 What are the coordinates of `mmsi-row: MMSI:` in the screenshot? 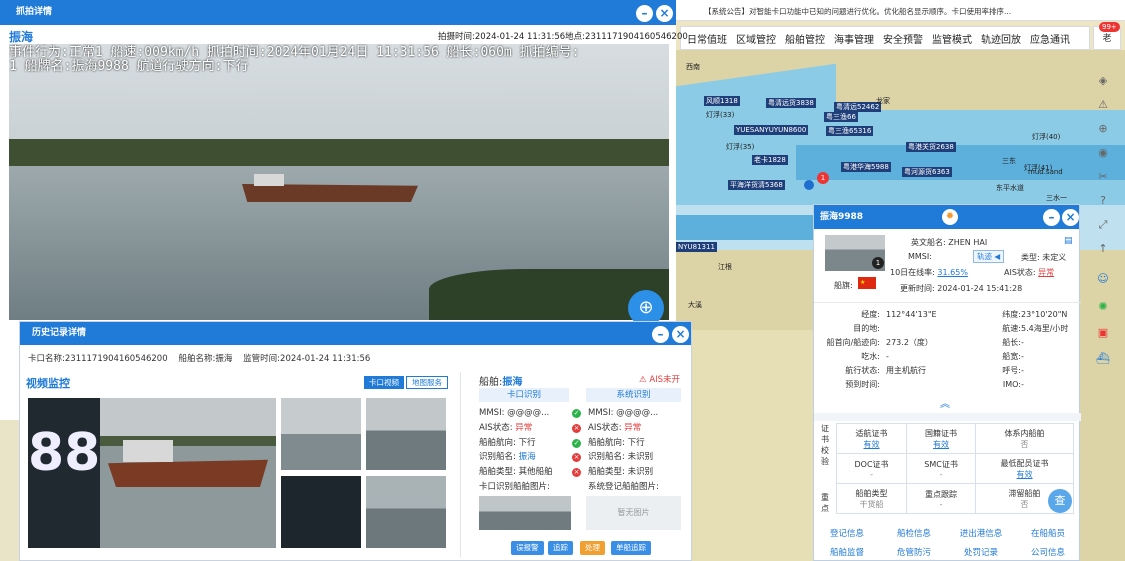 It's located at (920, 256).